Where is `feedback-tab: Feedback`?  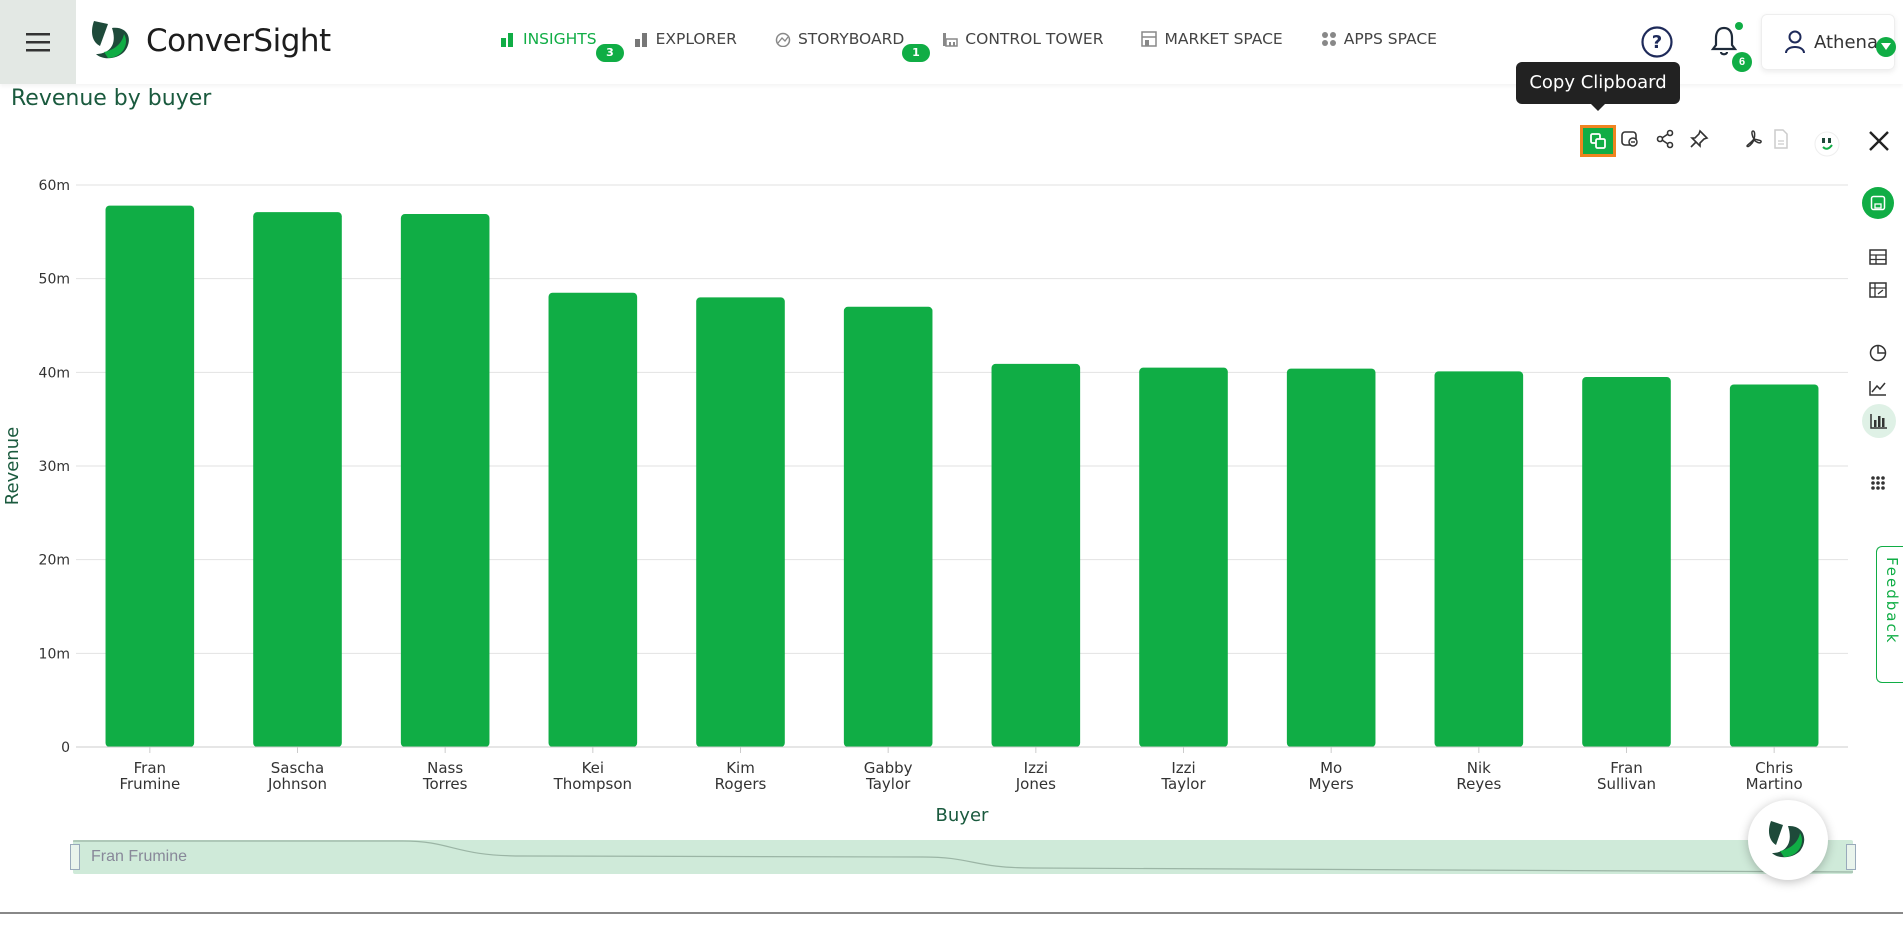 feedback-tab: Feedback is located at coordinates (1889, 614).